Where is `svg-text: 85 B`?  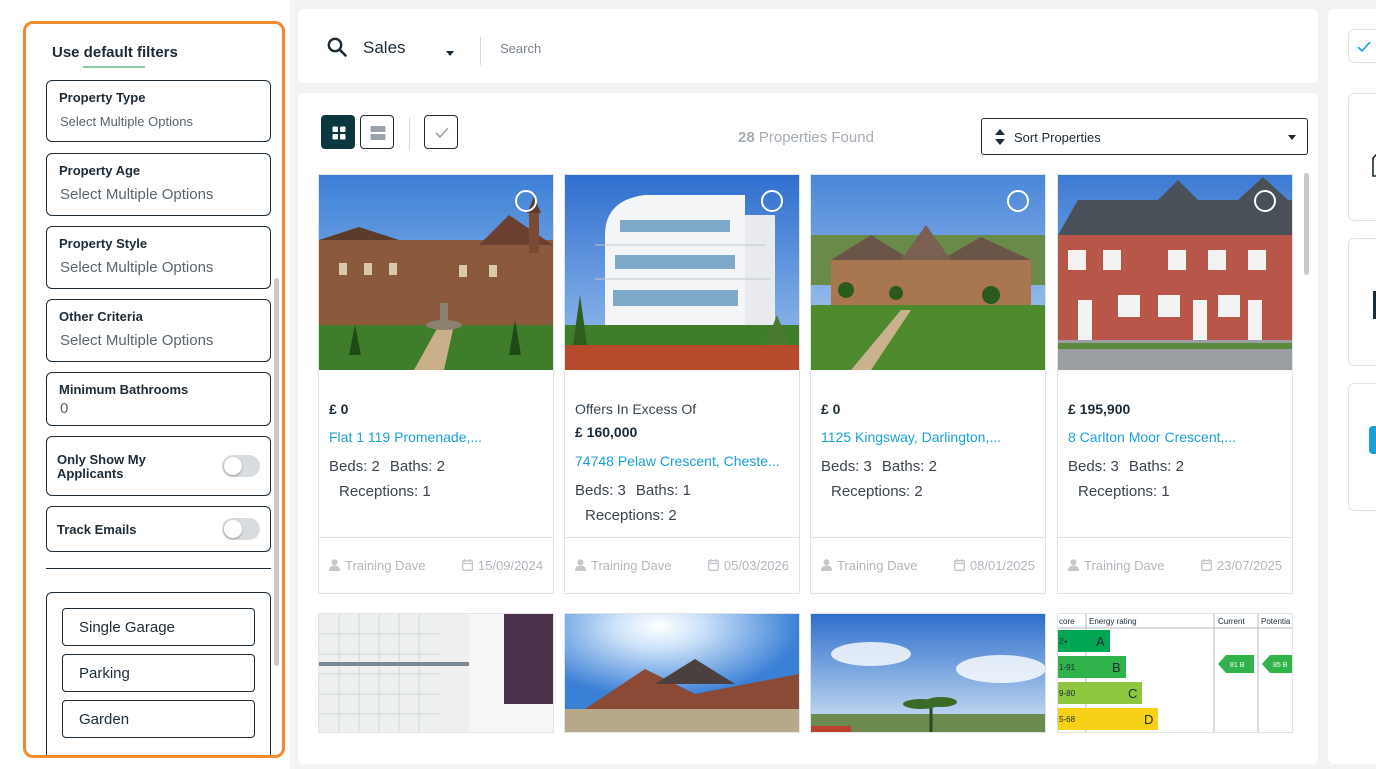 svg-text: 85 B is located at coordinates (1280, 665).